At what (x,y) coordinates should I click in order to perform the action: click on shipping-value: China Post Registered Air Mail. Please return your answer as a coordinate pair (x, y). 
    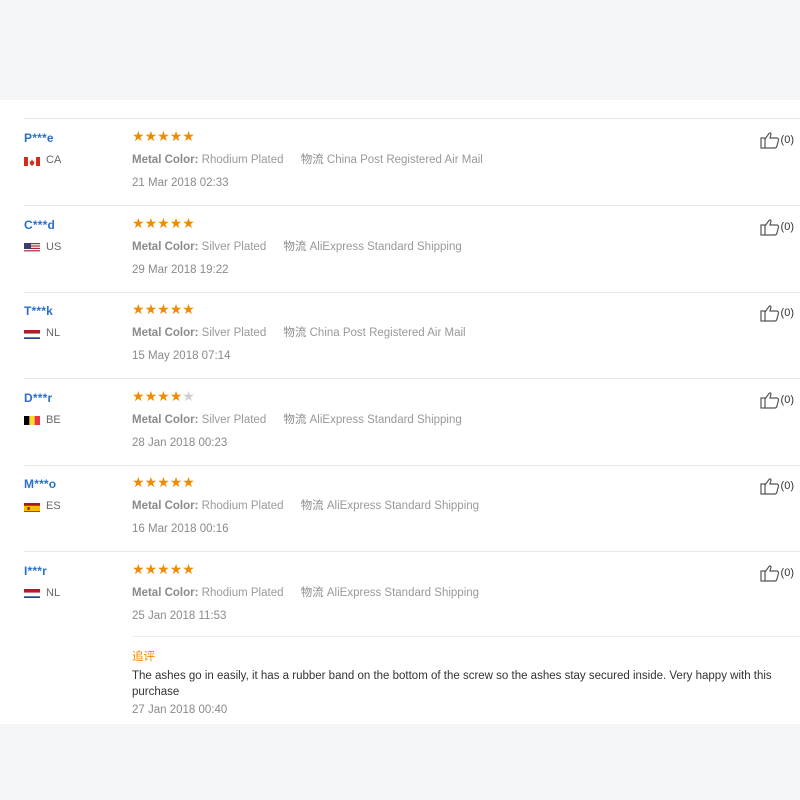
    Looking at the image, I should click on (404, 160).